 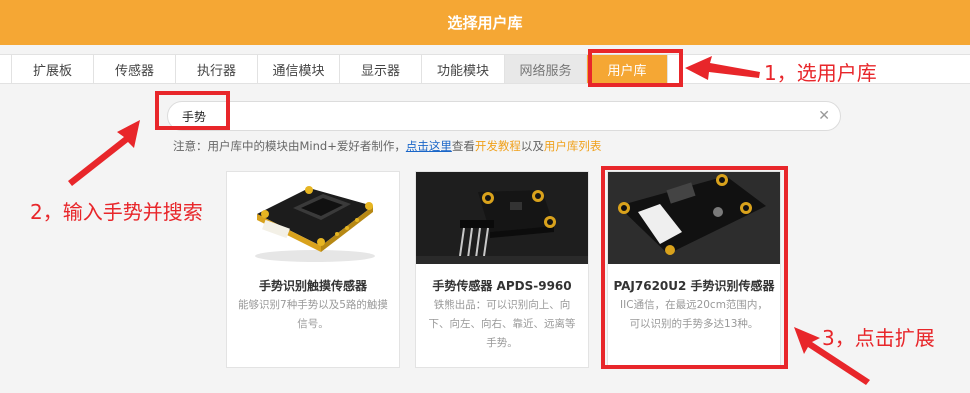 What do you see at coordinates (104, 153) in the screenshot?
I see `arrow-to-search` at bounding box center [104, 153].